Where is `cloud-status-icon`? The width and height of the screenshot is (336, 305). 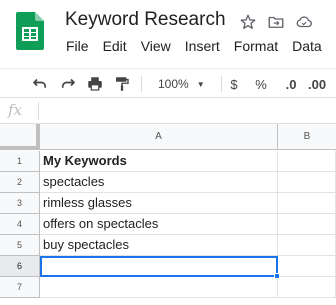 cloud-status-icon is located at coordinates (304, 22).